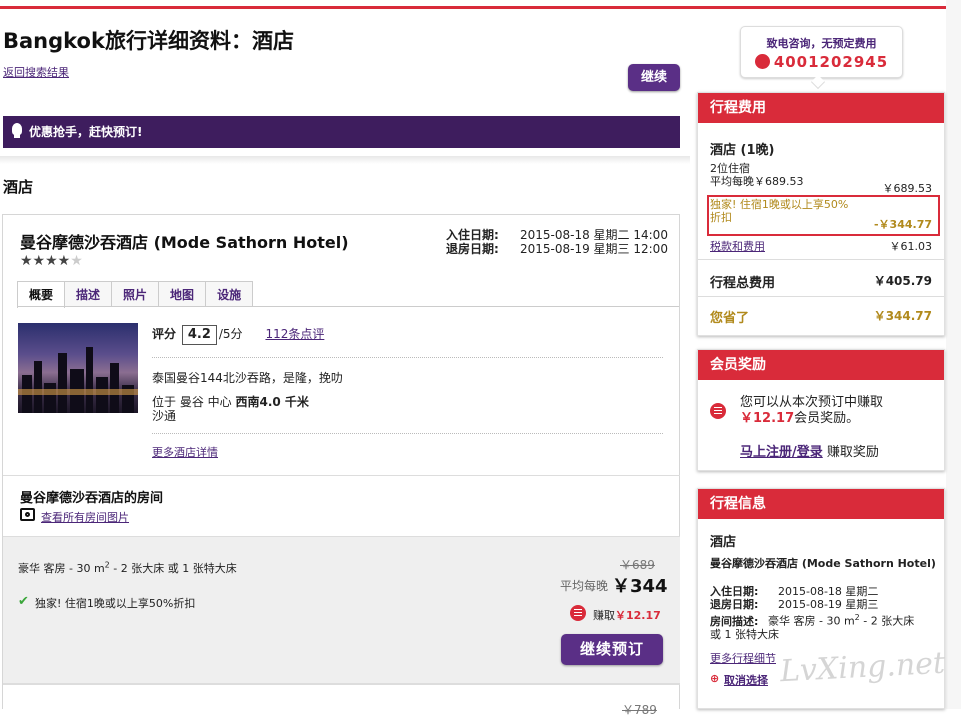 The width and height of the screenshot is (961, 718). What do you see at coordinates (345, 160) in the screenshot?
I see `section-shadow` at bounding box center [345, 160].